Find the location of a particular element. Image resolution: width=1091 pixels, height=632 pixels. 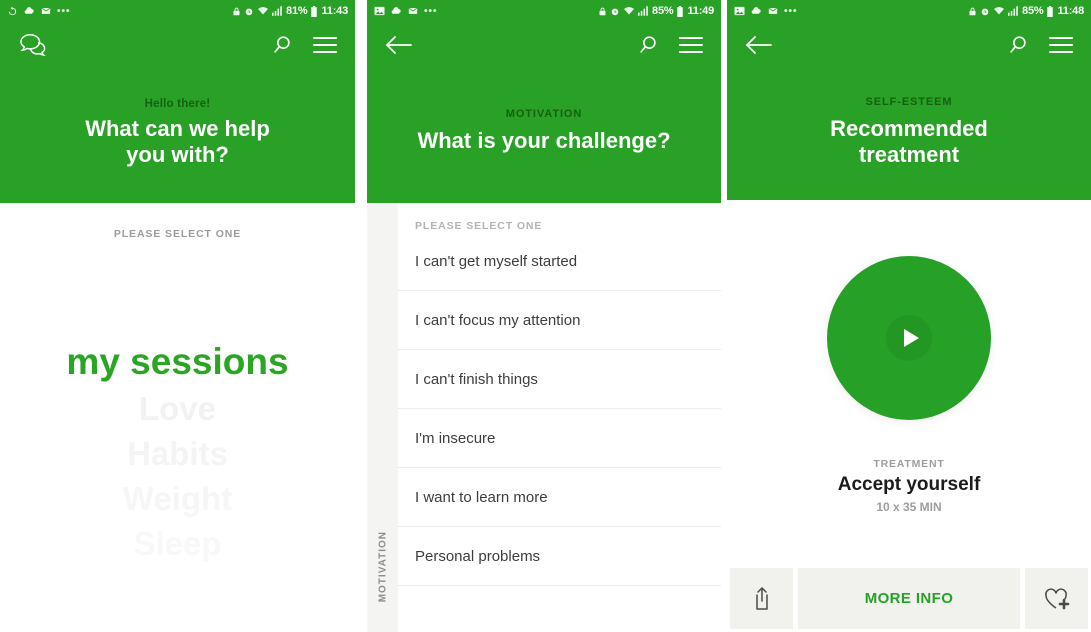

play-triangle is located at coordinates (911, 338).